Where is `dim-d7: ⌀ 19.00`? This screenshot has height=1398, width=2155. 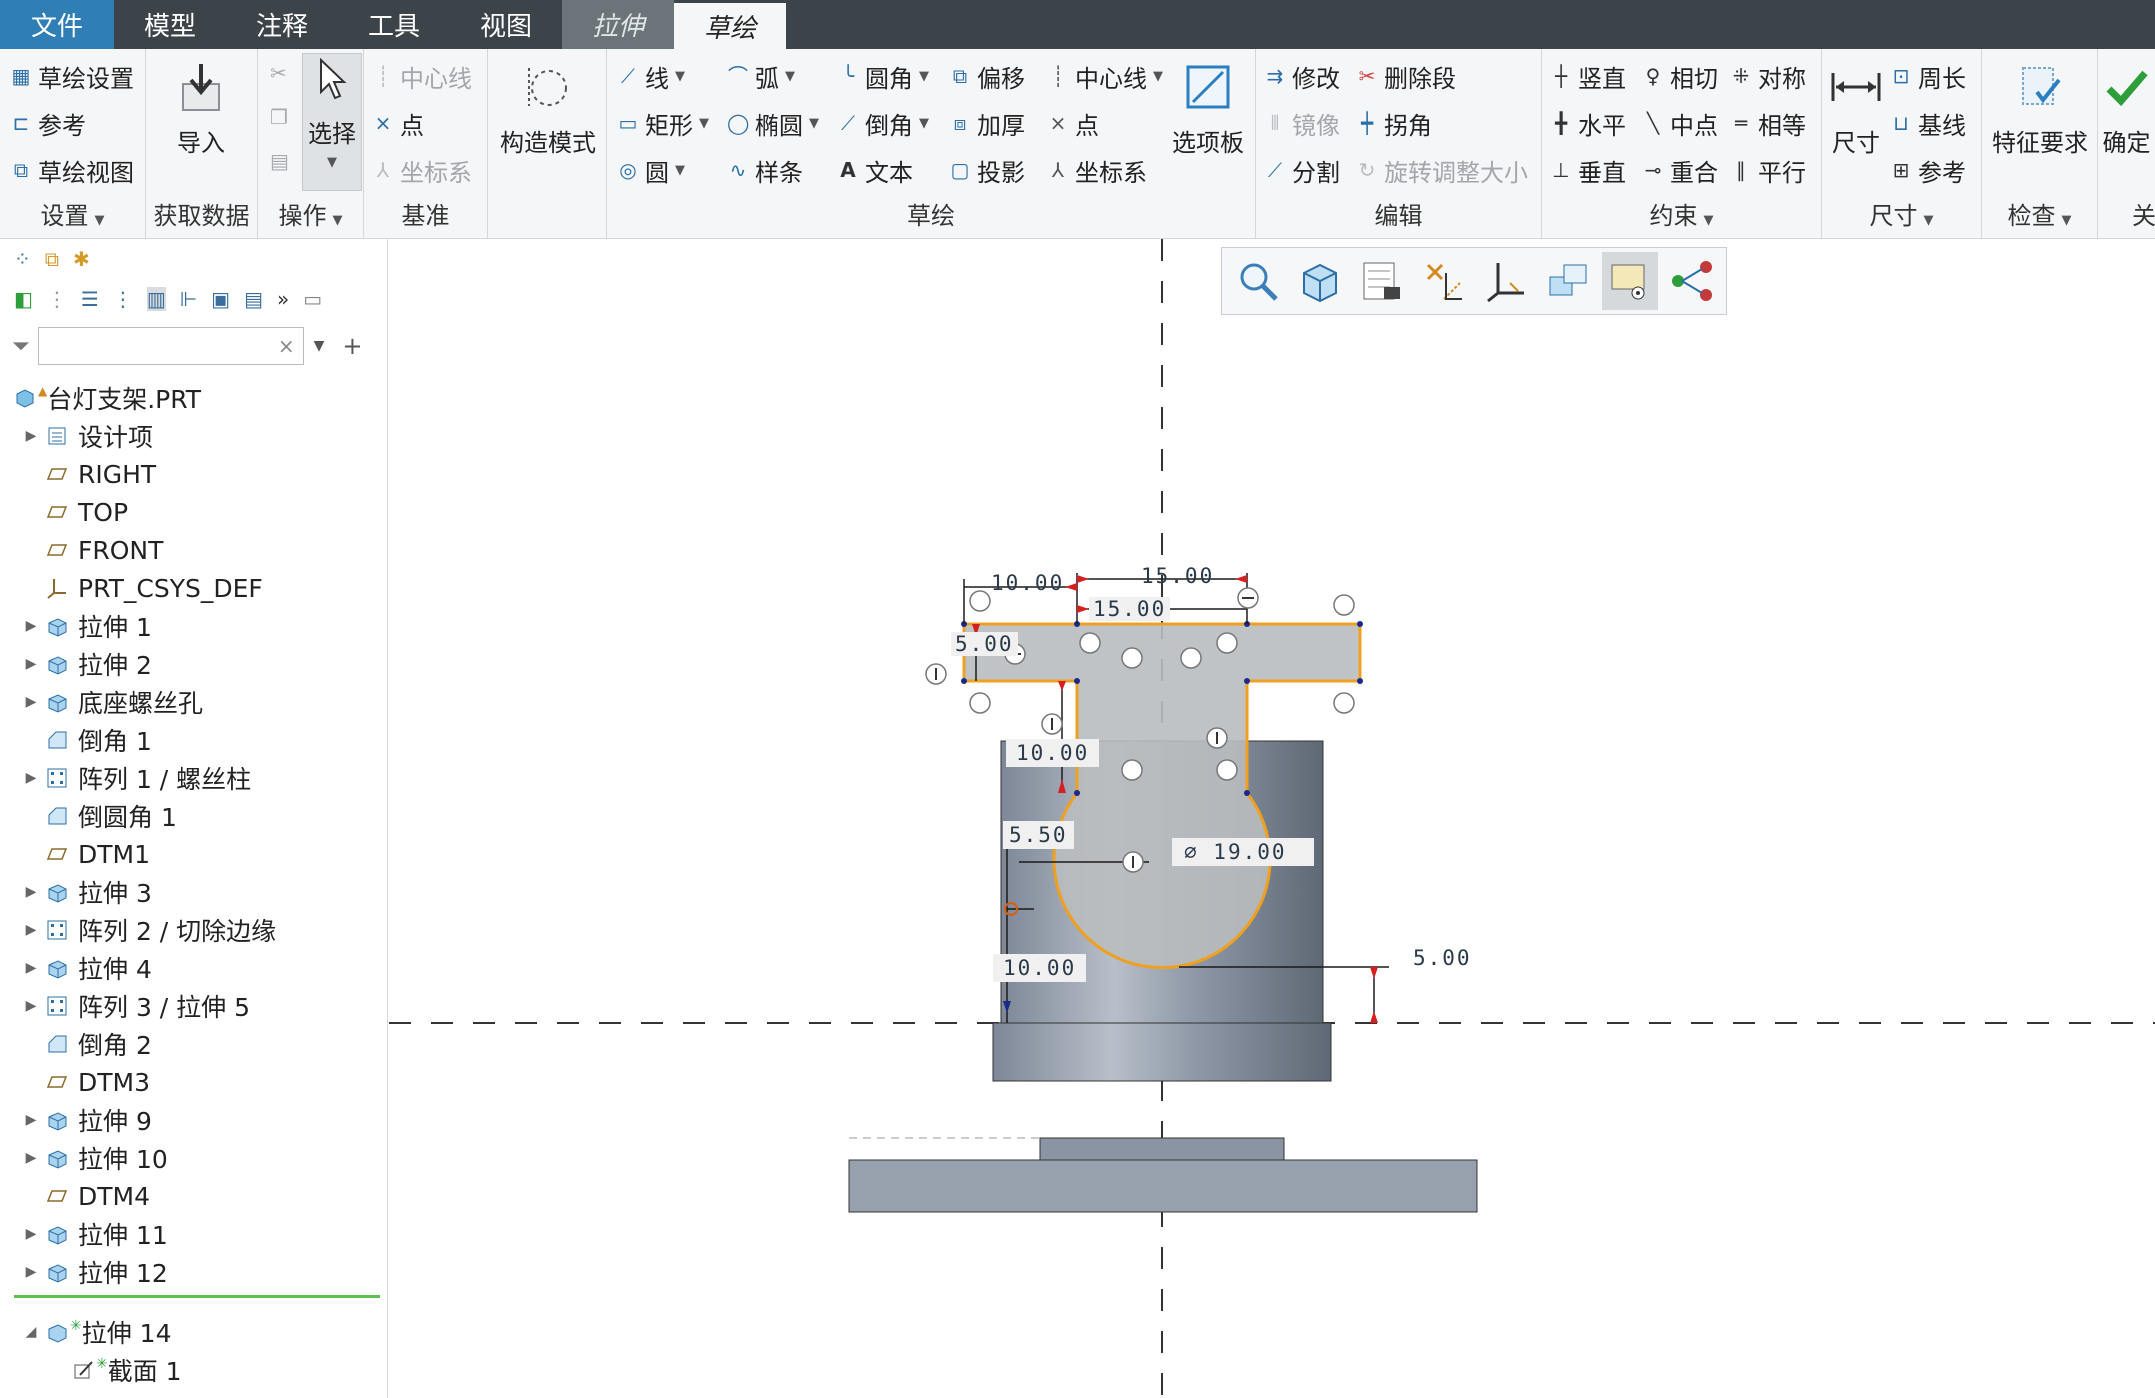
dim-d7: ⌀ 19.00 is located at coordinates (1243, 852).